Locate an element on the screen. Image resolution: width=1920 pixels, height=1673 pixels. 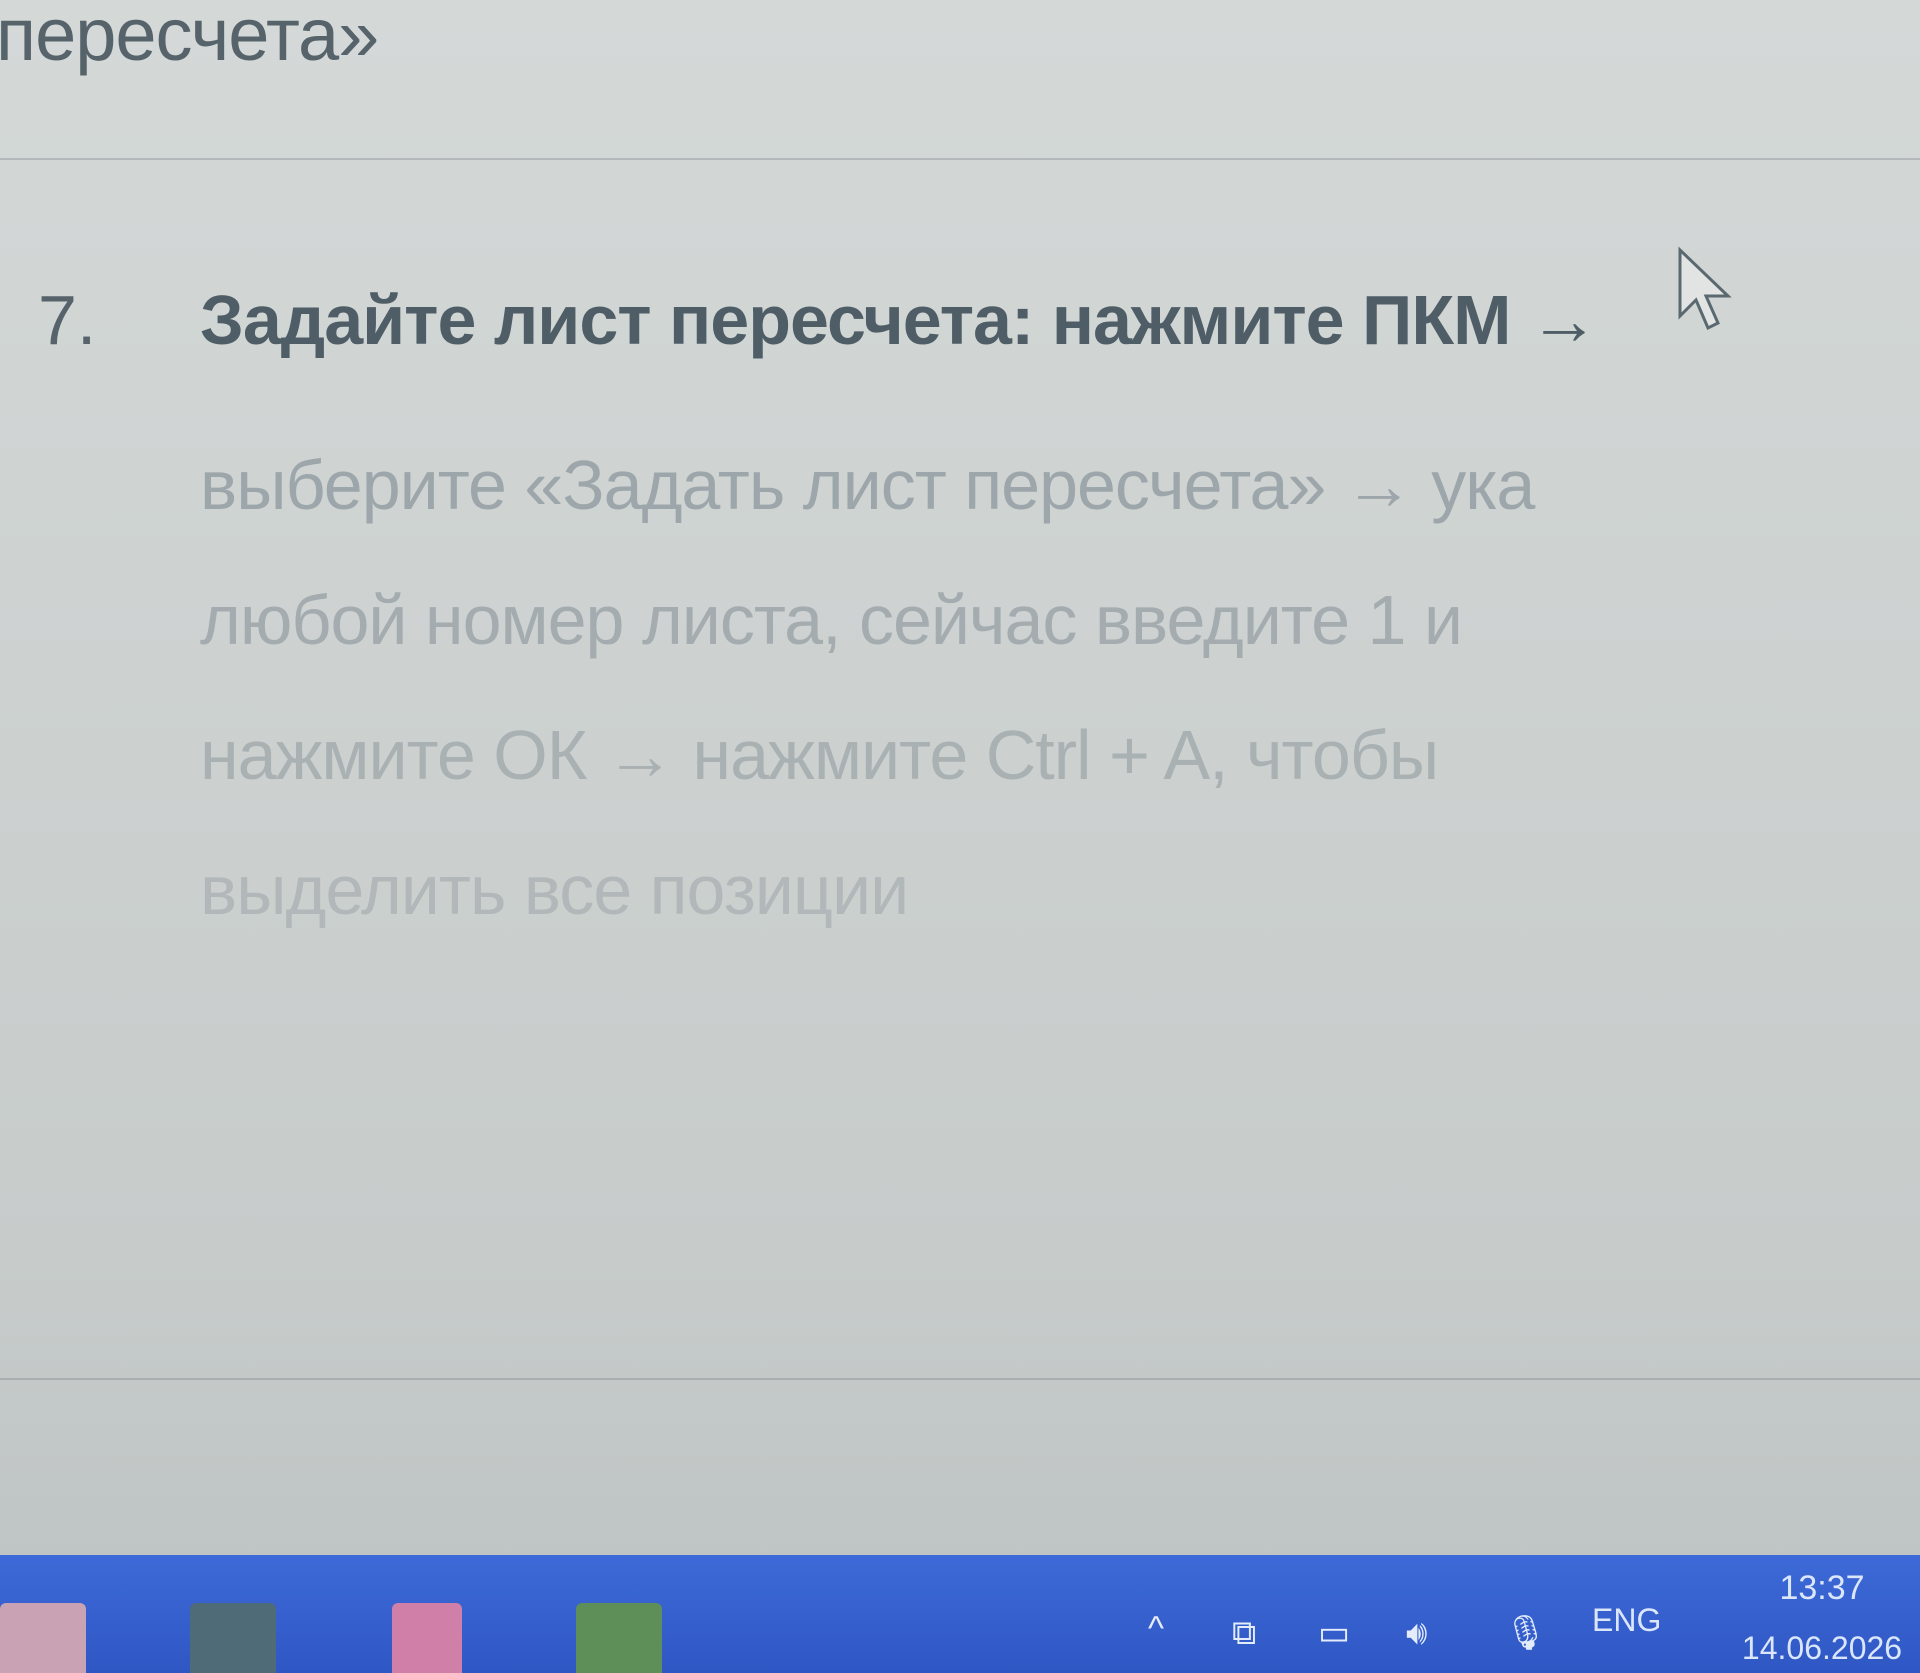
microphone-icon: 🎙︎ is located at coordinates (1525, 1633).